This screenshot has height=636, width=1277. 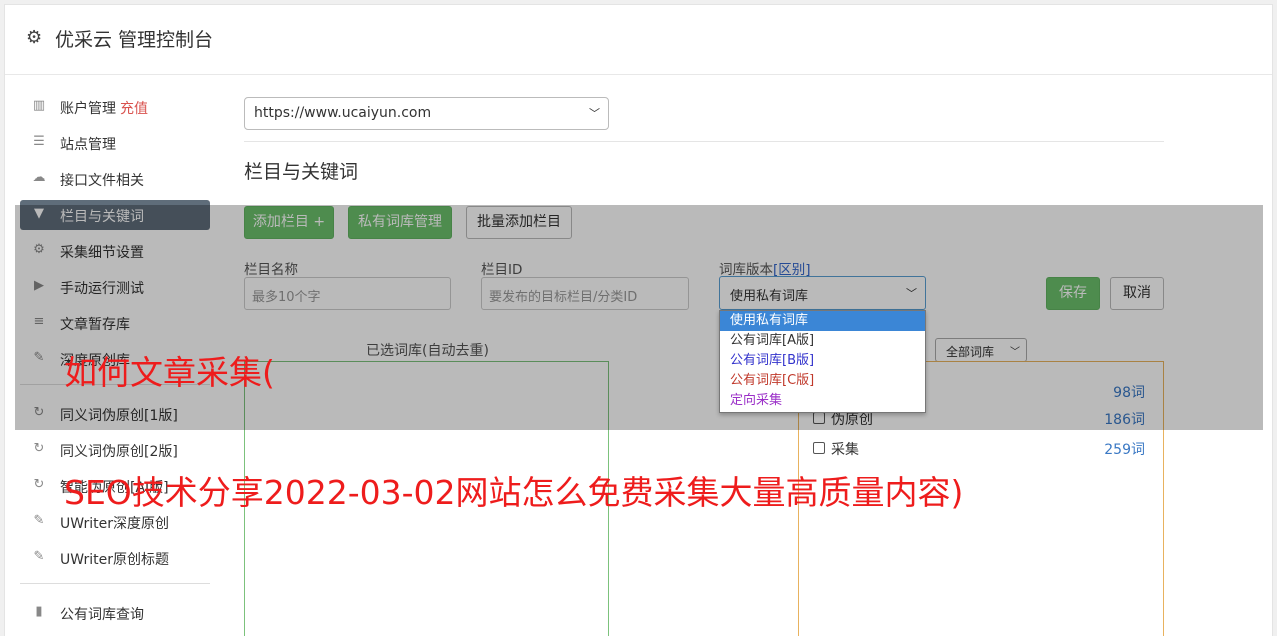 I want to click on dropdown-option: 公有词库[B版], so click(x=822, y=361).